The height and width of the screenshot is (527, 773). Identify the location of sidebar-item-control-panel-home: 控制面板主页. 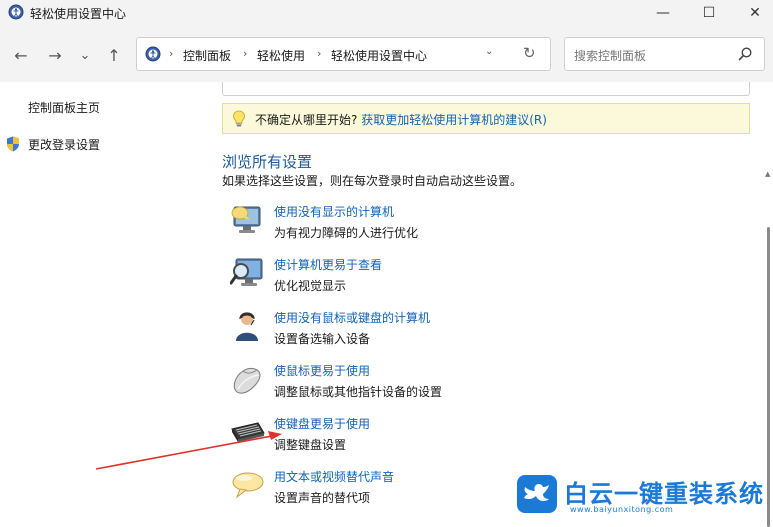
(64, 107).